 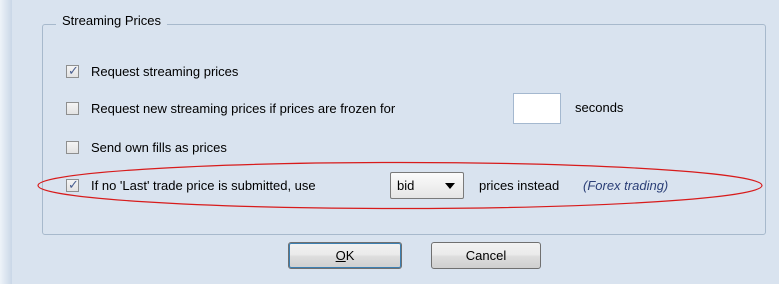 I want to click on price-type-select: bid, so click(x=427, y=185).